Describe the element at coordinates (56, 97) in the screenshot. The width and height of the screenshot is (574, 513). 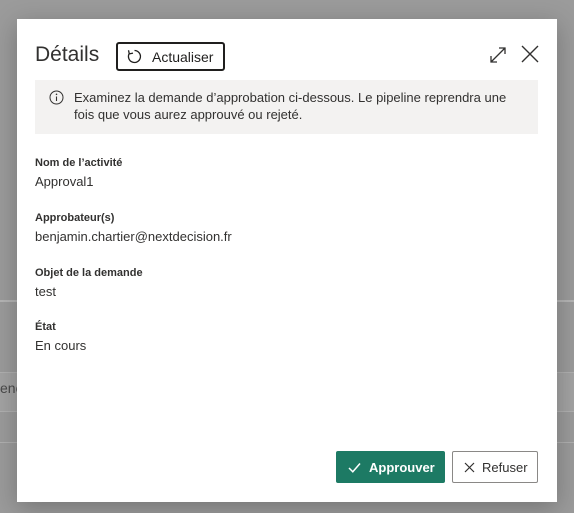
I see `info-icon` at that location.